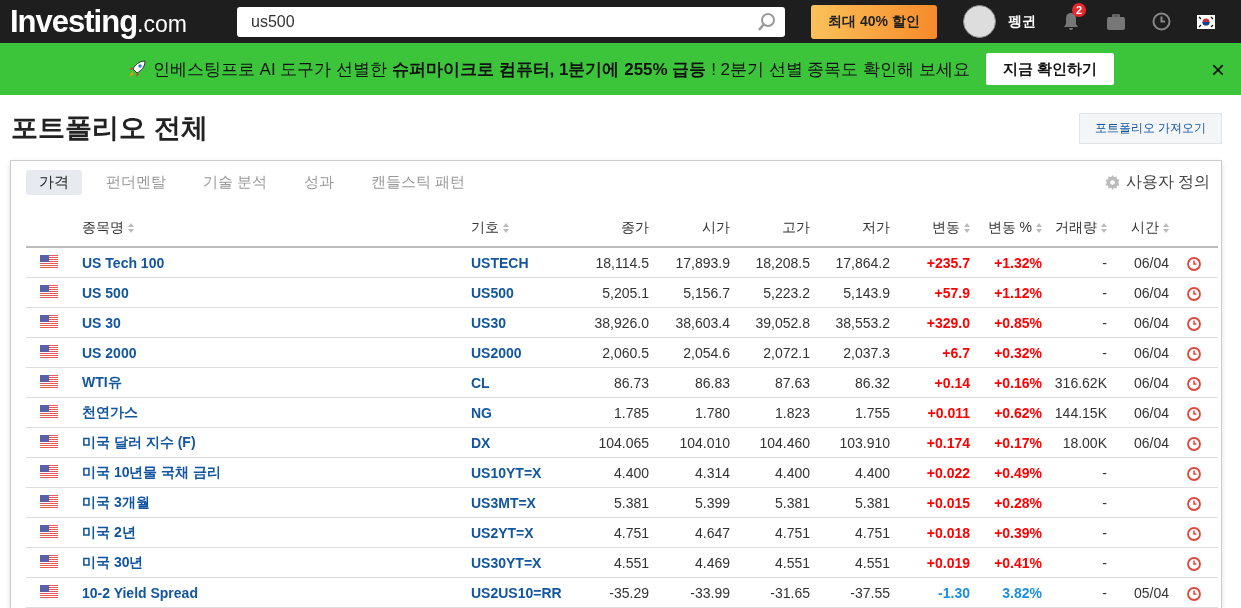  What do you see at coordinates (506, 562) in the screenshot?
I see `symbol-link: US30YT=X` at bounding box center [506, 562].